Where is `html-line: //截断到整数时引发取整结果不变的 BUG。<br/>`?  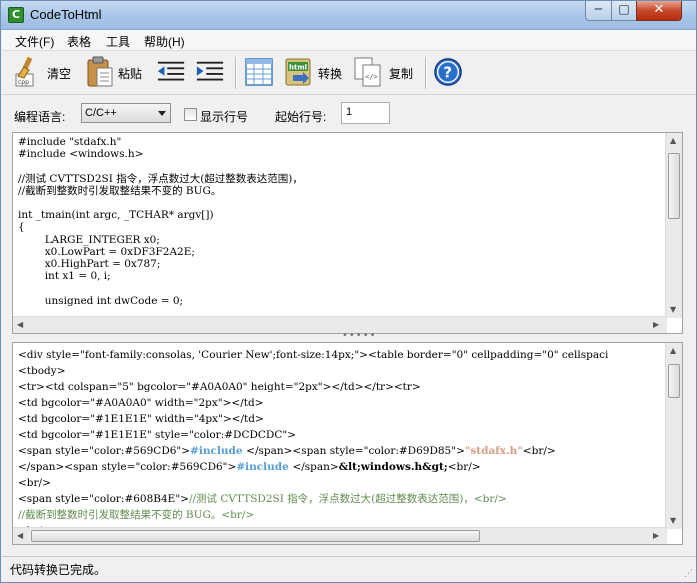 html-line: //截断到整数时引发取整结果不变的 BUG。<br/> is located at coordinates (136, 515).